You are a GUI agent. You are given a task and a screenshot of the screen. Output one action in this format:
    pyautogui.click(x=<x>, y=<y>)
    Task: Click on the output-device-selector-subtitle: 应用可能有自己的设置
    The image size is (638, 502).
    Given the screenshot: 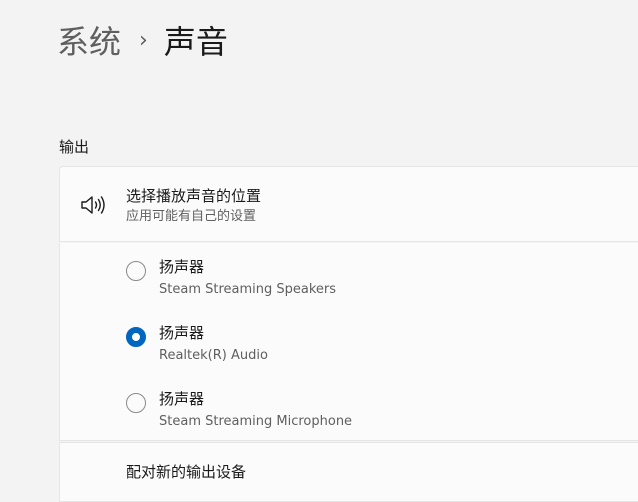 What is the action you would take?
    pyautogui.click(x=191, y=216)
    